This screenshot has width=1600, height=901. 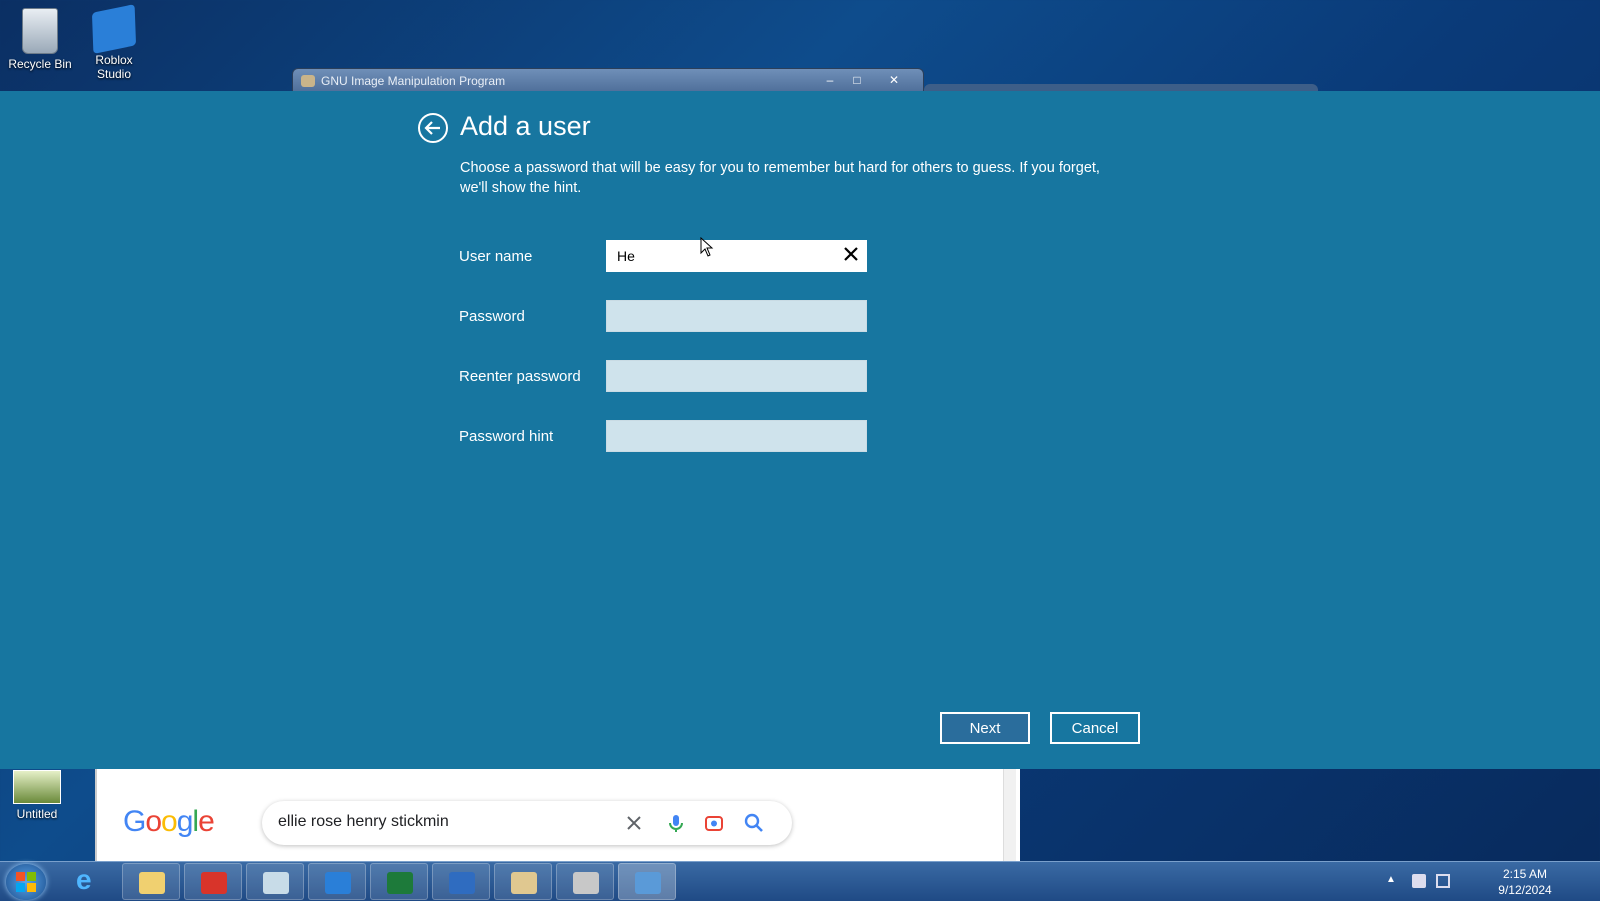 What do you see at coordinates (707, 247) in the screenshot?
I see `mouse-pointer-icon` at bounding box center [707, 247].